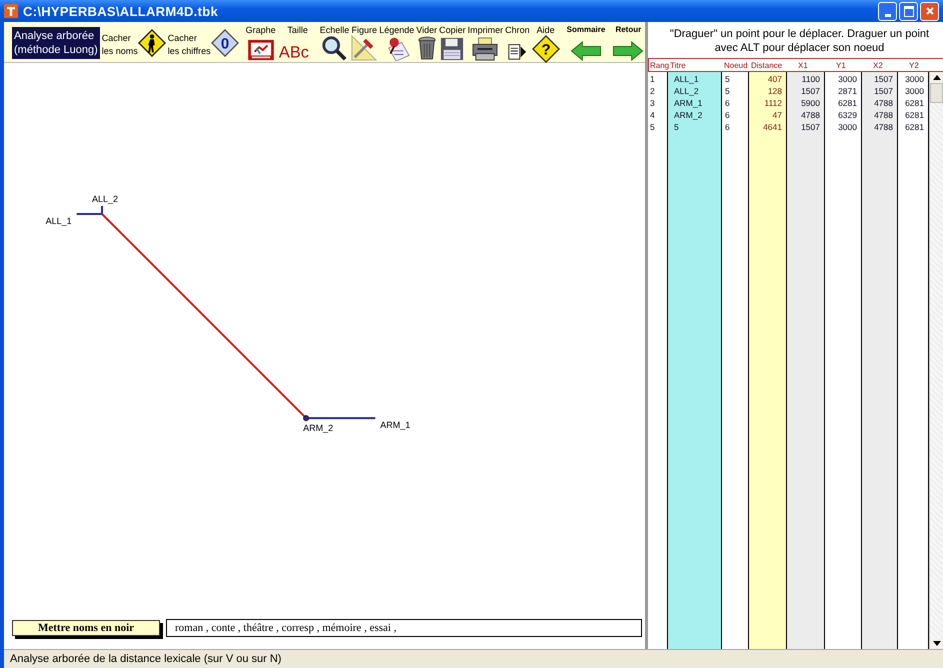 Image resolution: width=943 pixels, height=668 pixels. I want to click on toolbar-button: Taille ABc, so click(297, 43).